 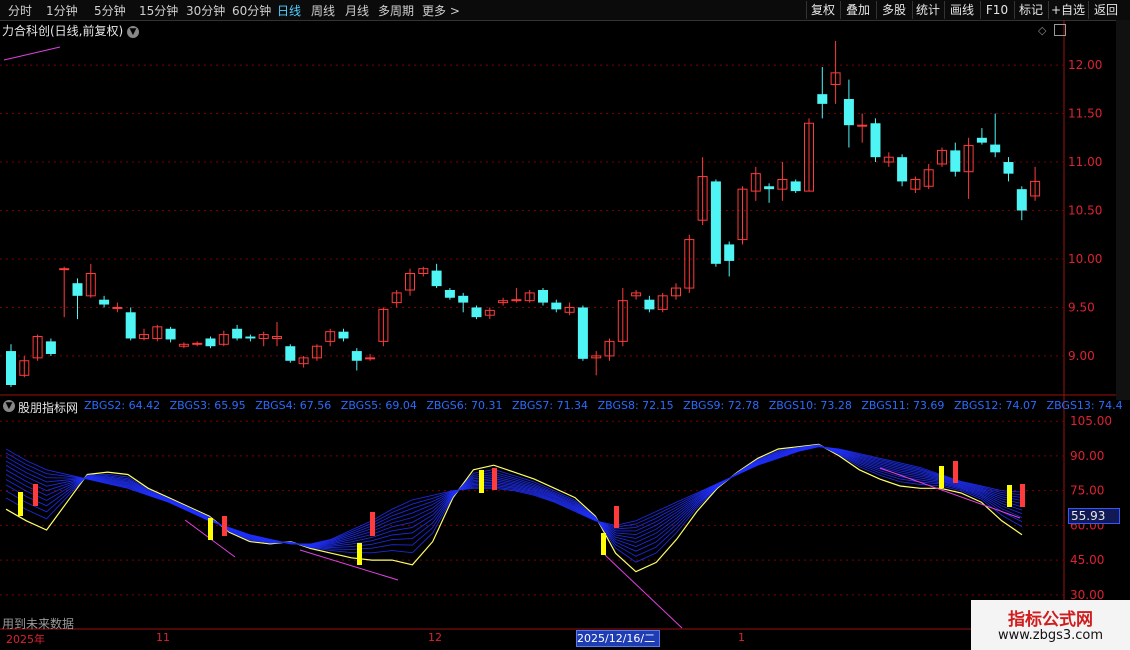 What do you see at coordinates (122, 405) in the screenshot?
I see `indicator-value: ZBGS2: 64.42` at bounding box center [122, 405].